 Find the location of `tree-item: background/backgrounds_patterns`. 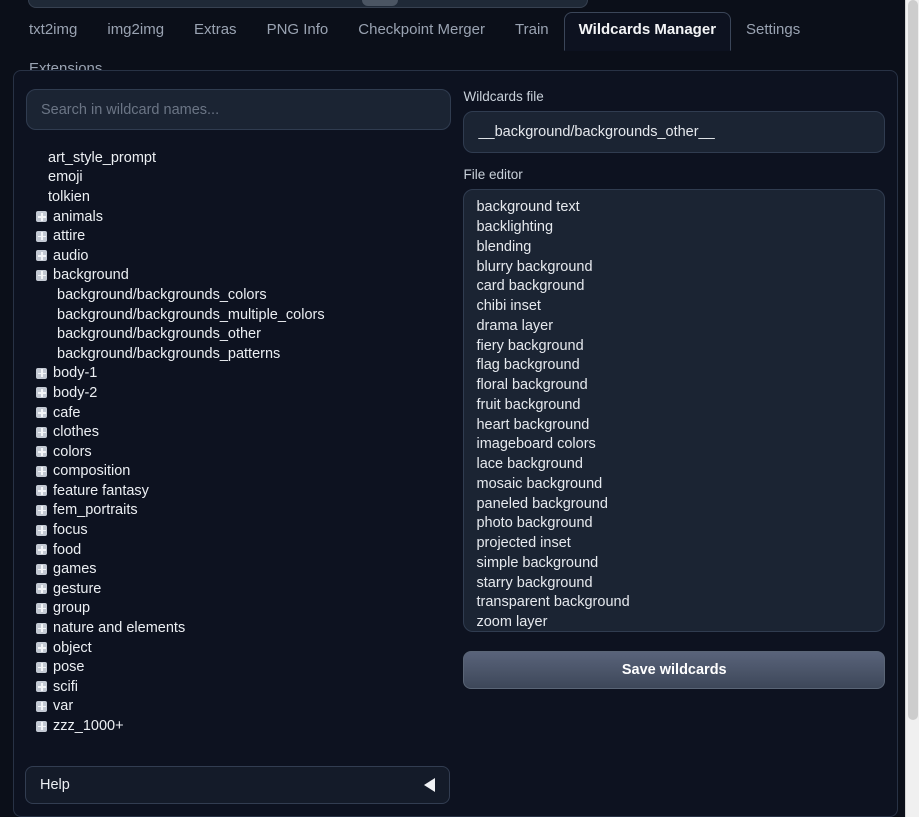

tree-item: background/backgrounds_patterns is located at coordinates (238, 354).